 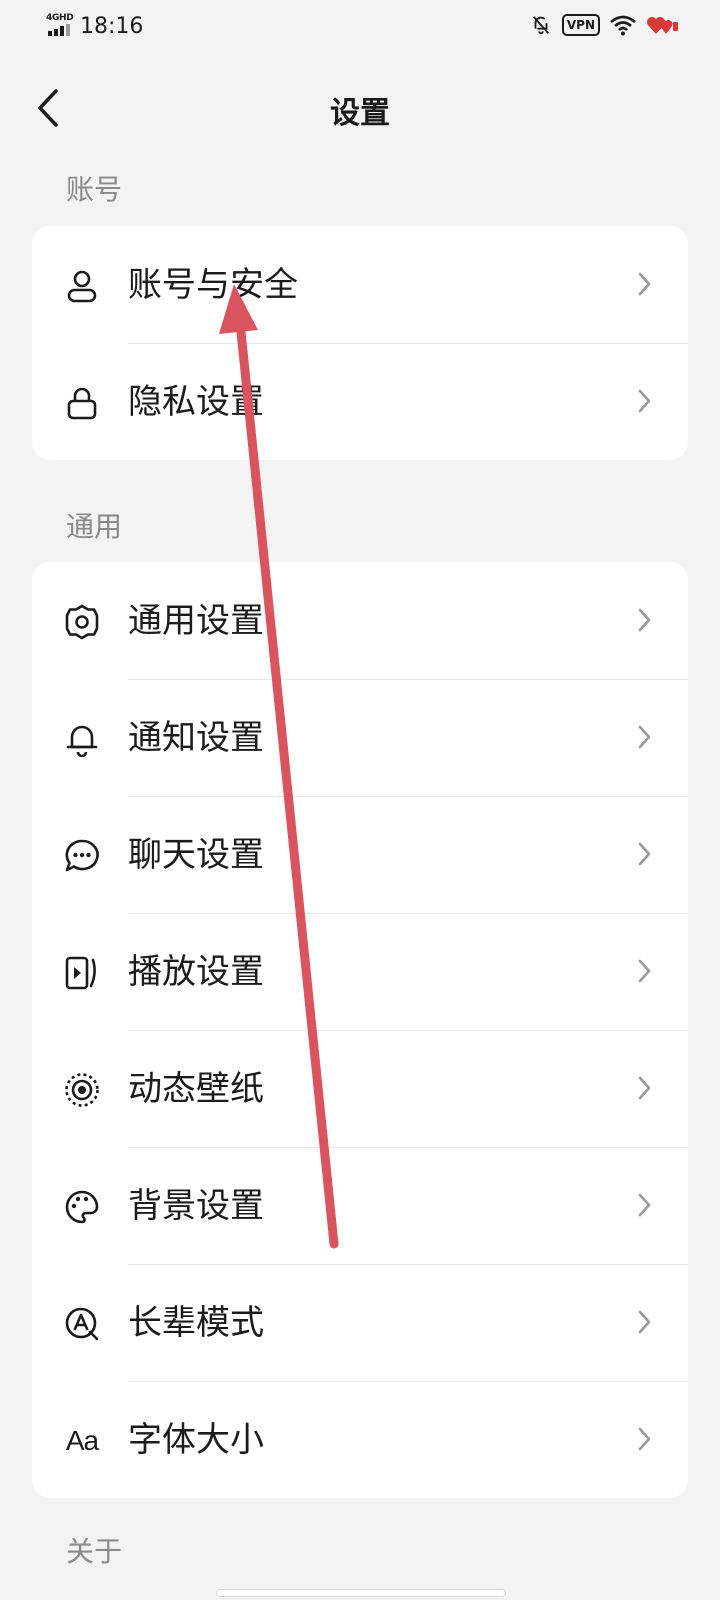 What do you see at coordinates (360, 284) in the screenshot?
I see `settings-row-account-security: 账号与安全` at bounding box center [360, 284].